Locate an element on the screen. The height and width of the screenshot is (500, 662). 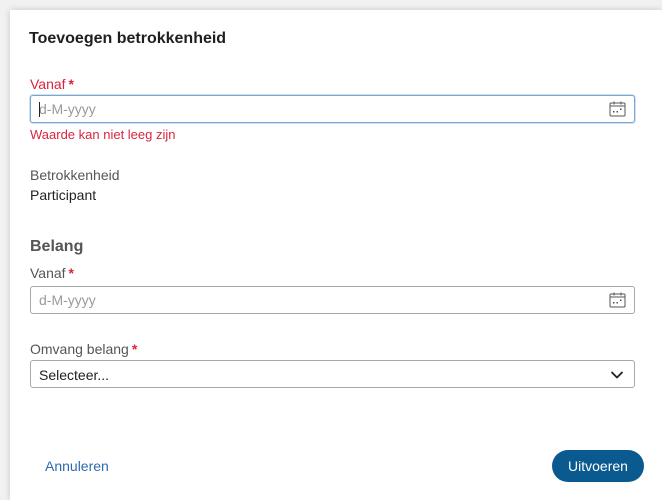
vanaf-error-message: Waarde kan niet leeg zijn is located at coordinates (103, 134).